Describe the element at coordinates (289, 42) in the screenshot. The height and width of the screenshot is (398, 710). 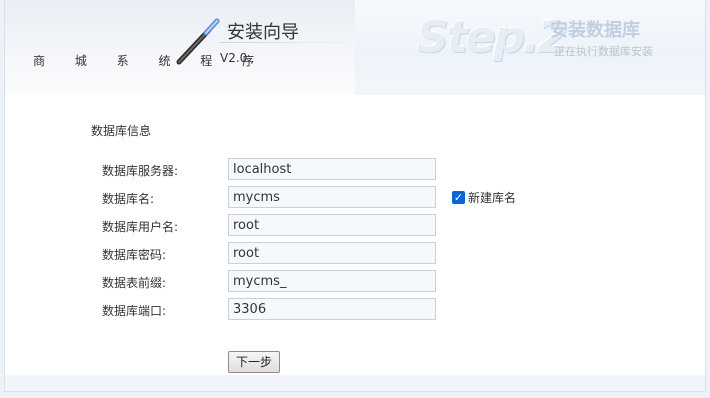
I see `title-divider` at that location.